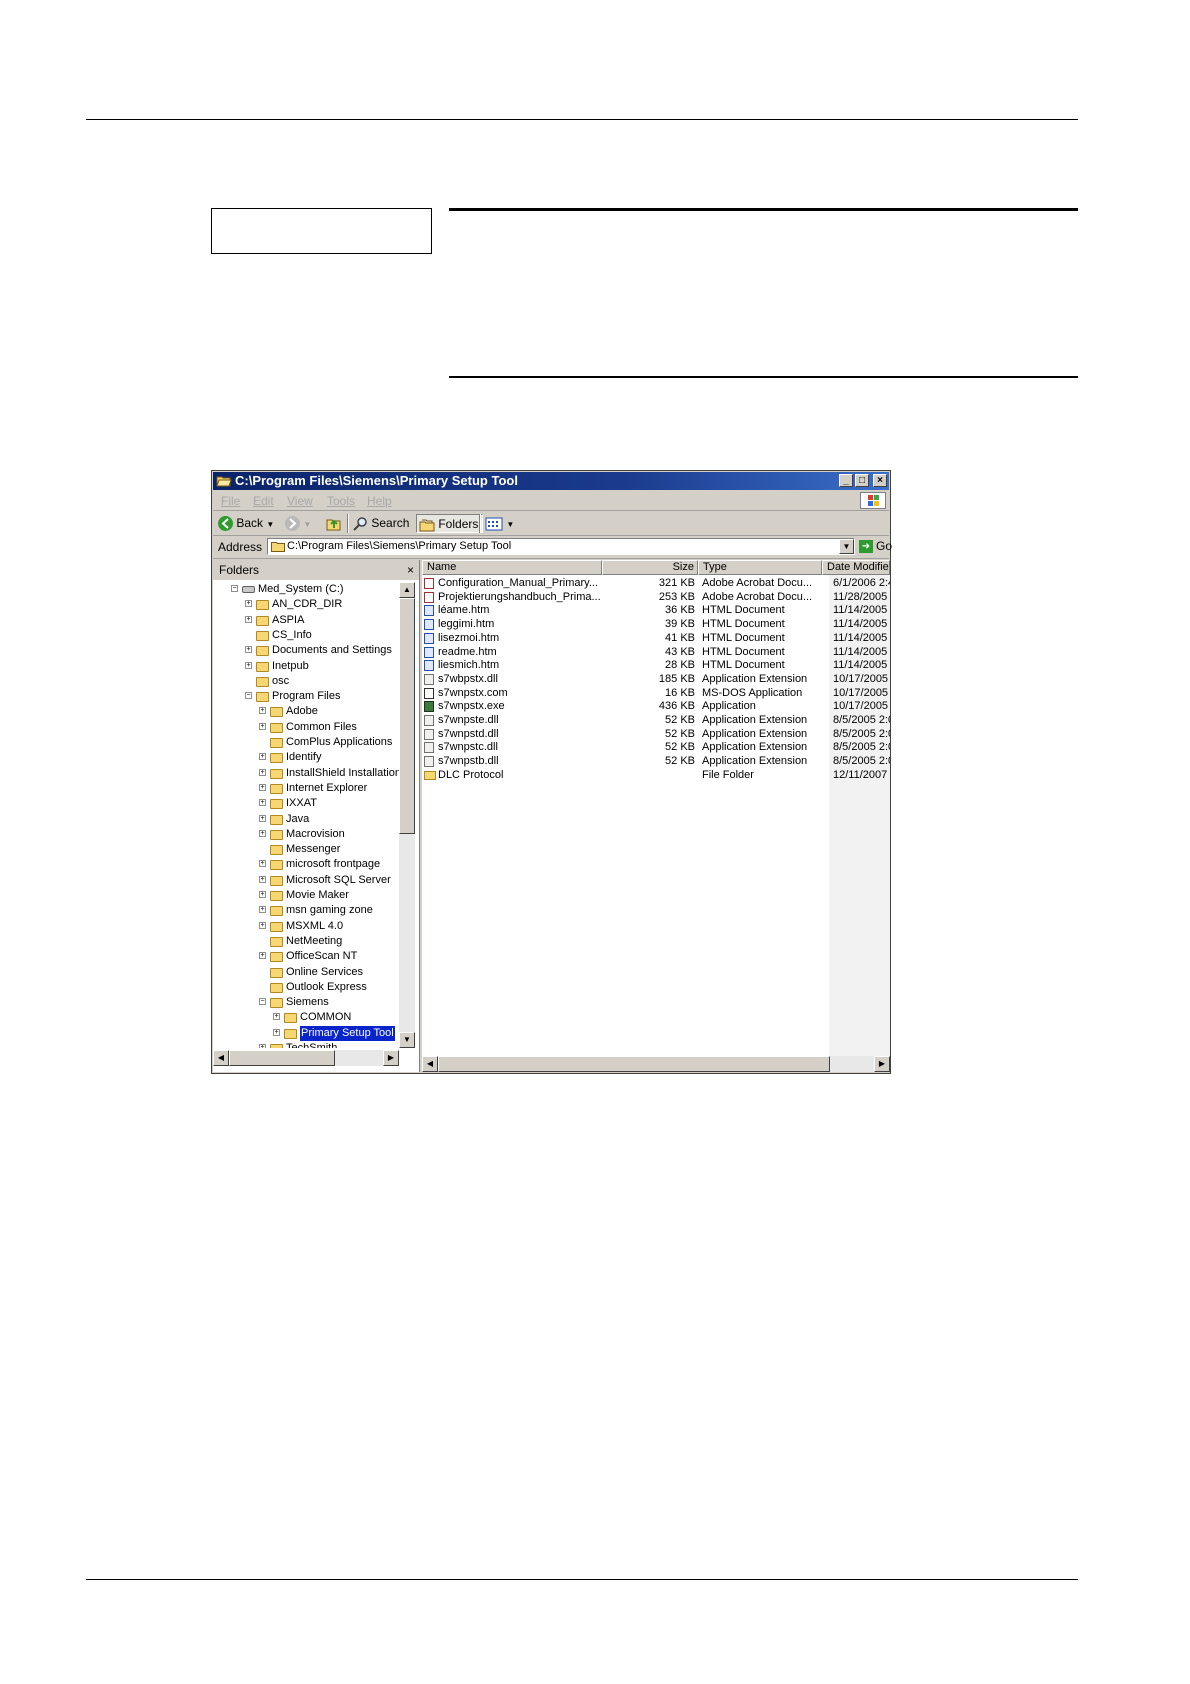  I want to click on label-box, so click(321, 231).